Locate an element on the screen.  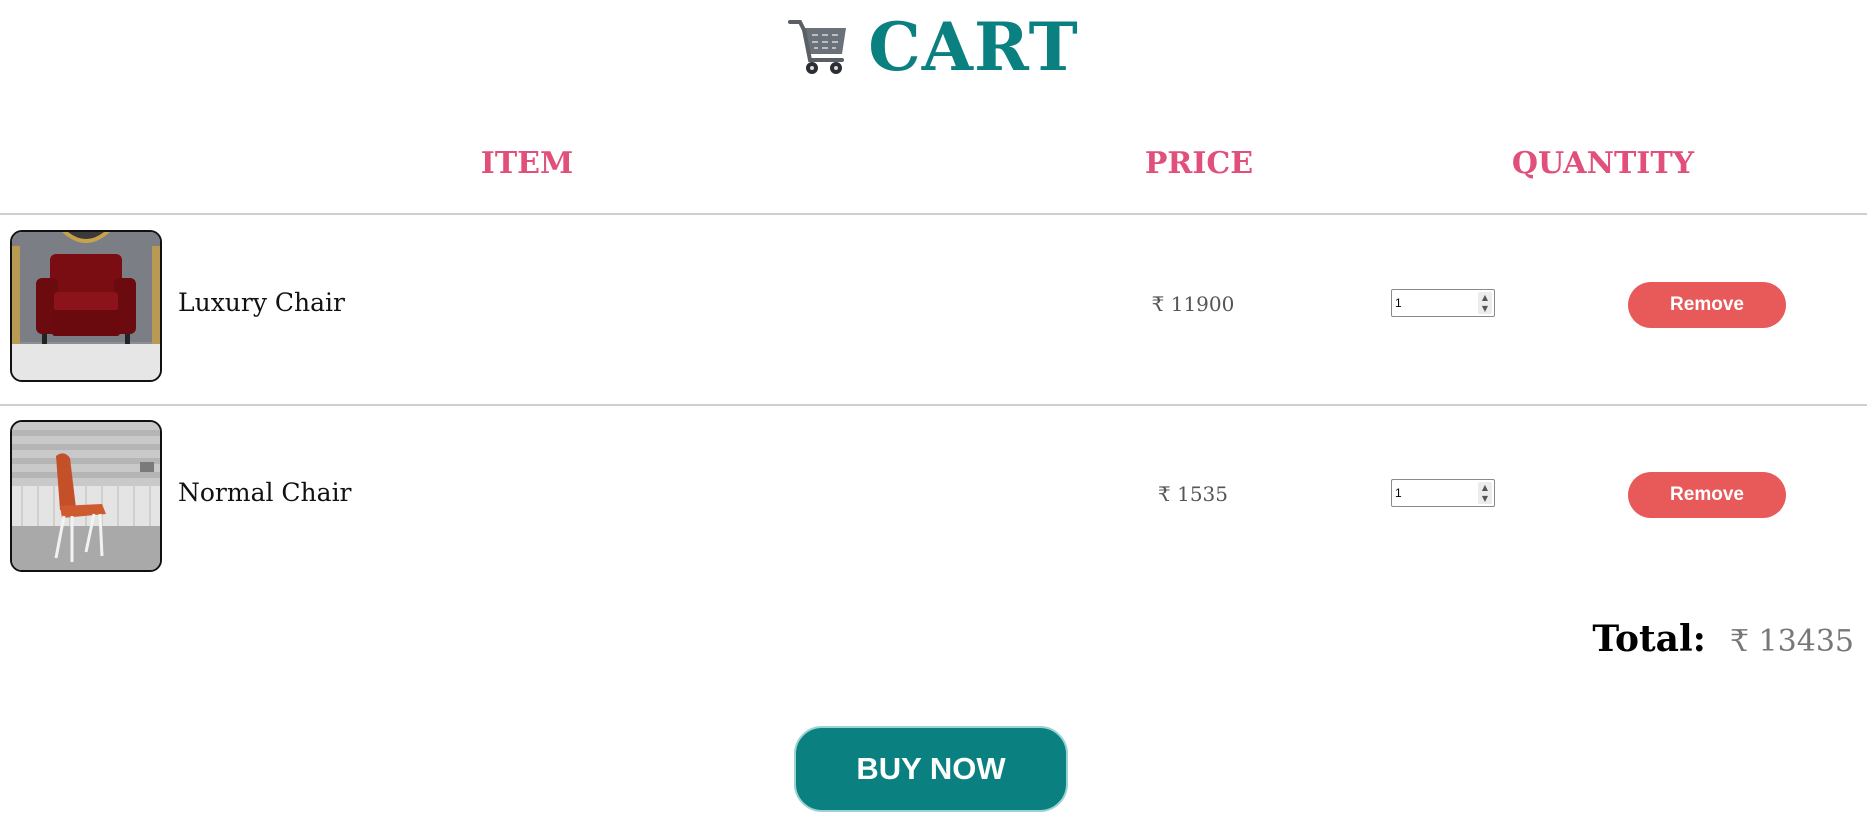
page-title: CART is located at coordinates (973, 47).